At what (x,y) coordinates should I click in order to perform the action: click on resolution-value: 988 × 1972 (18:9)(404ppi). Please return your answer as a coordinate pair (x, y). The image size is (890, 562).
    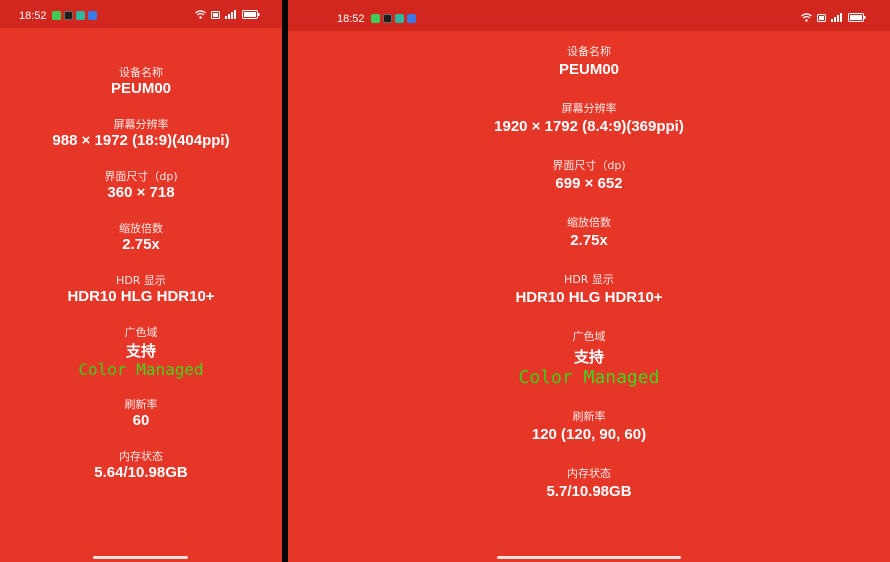
    Looking at the image, I should click on (141, 140).